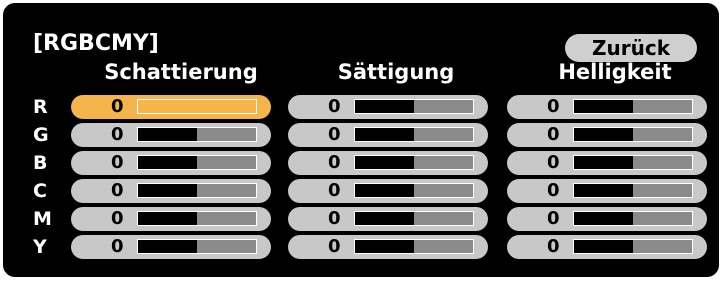 The width and height of the screenshot is (727, 281). I want to click on slider-hue-y: 0, so click(171, 247).